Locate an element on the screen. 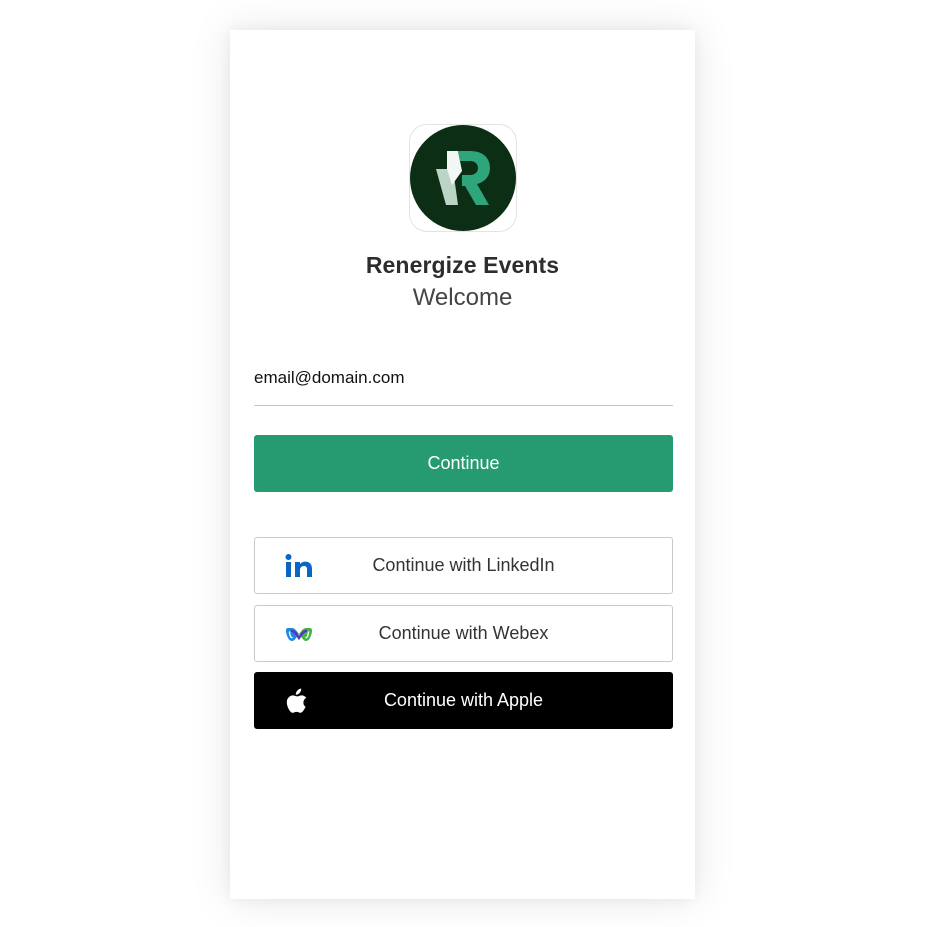 This screenshot has height=927, width=925. webex-button-label: Continue with Webex is located at coordinates (463, 633).